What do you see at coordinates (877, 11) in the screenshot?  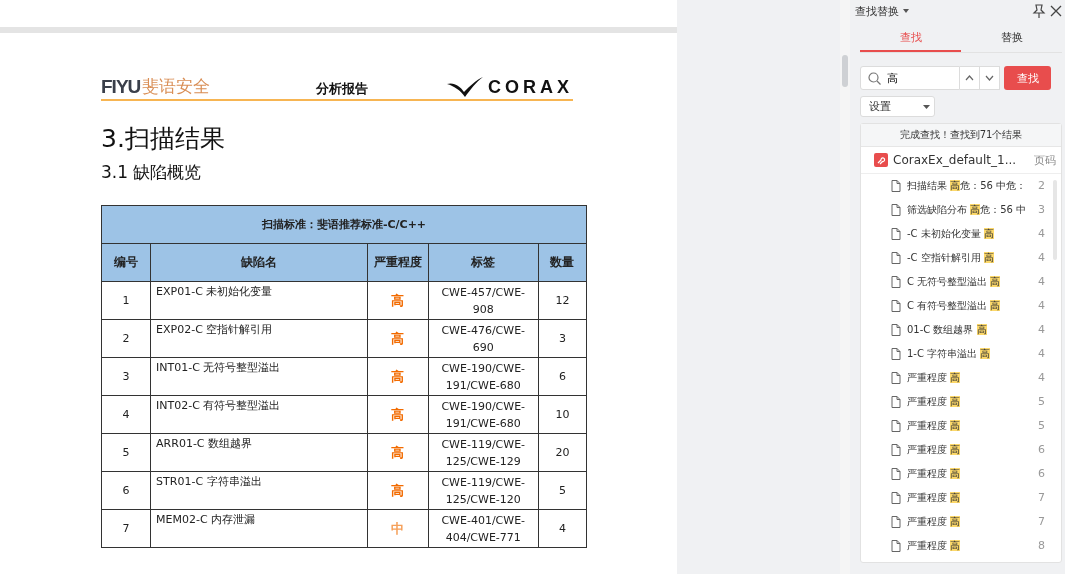 I see `panel-title: 查找替换` at bounding box center [877, 11].